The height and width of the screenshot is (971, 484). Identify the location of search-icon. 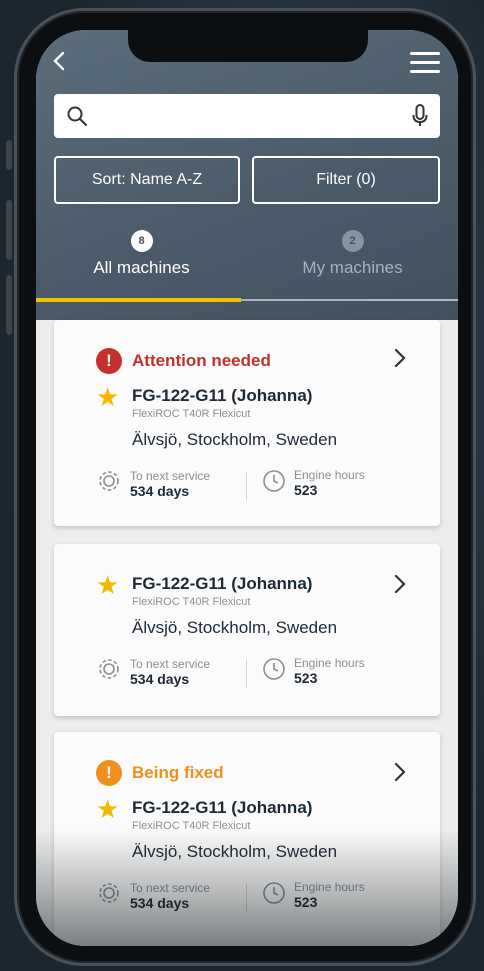
(77, 118).